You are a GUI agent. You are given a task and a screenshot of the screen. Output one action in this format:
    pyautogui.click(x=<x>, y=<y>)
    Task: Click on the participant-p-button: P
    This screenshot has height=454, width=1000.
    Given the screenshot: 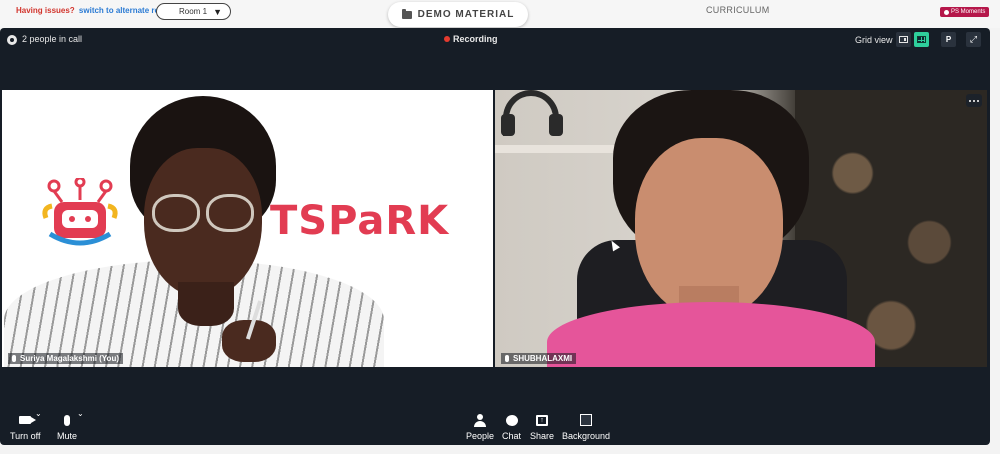 What is the action you would take?
    pyautogui.click(x=948, y=39)
    